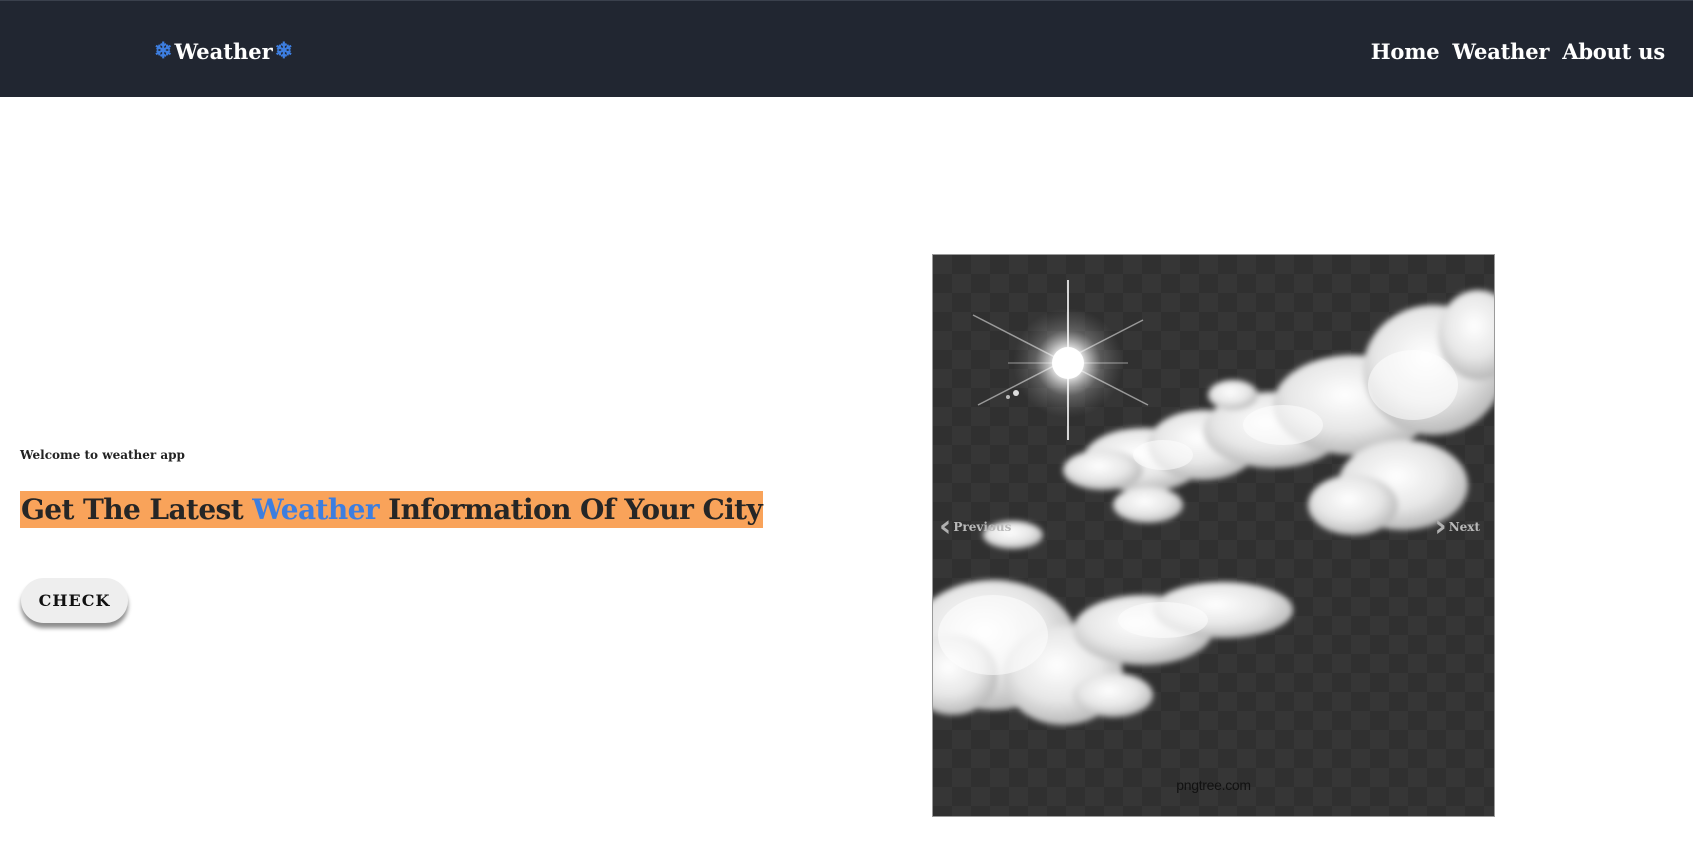 Image resolution: width=1693 pixels, height=860 pixels. What do you see at coordinates (137, 509) in the screenshot?
I see `headline-text-start: Get The Latest` at bounding box center [137, 509].